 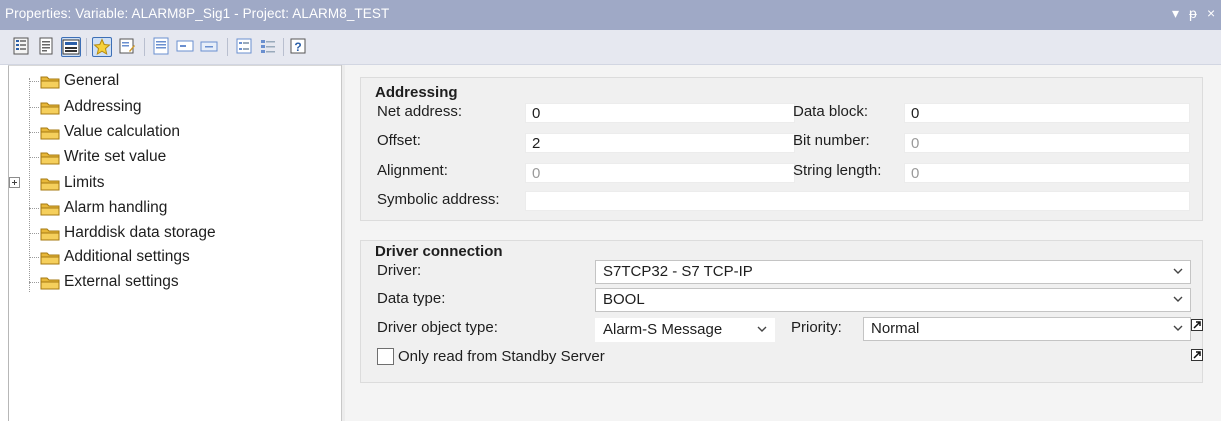 I want to click on tree-item-alarm-handling: Alarm handling, so click(x=98, y=208).